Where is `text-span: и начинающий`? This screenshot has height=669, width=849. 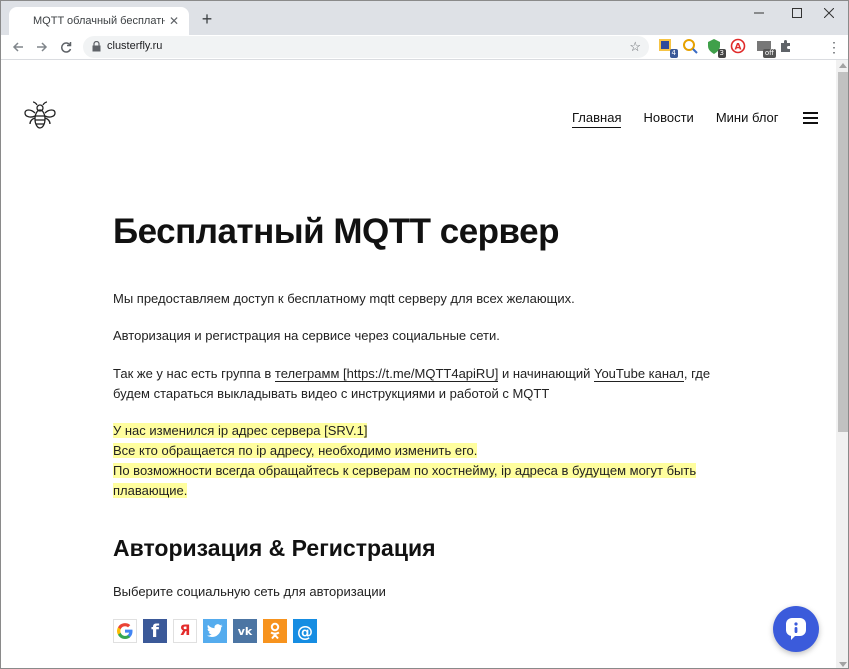
text-span: и начинающий is located at coordinates (546, 373).